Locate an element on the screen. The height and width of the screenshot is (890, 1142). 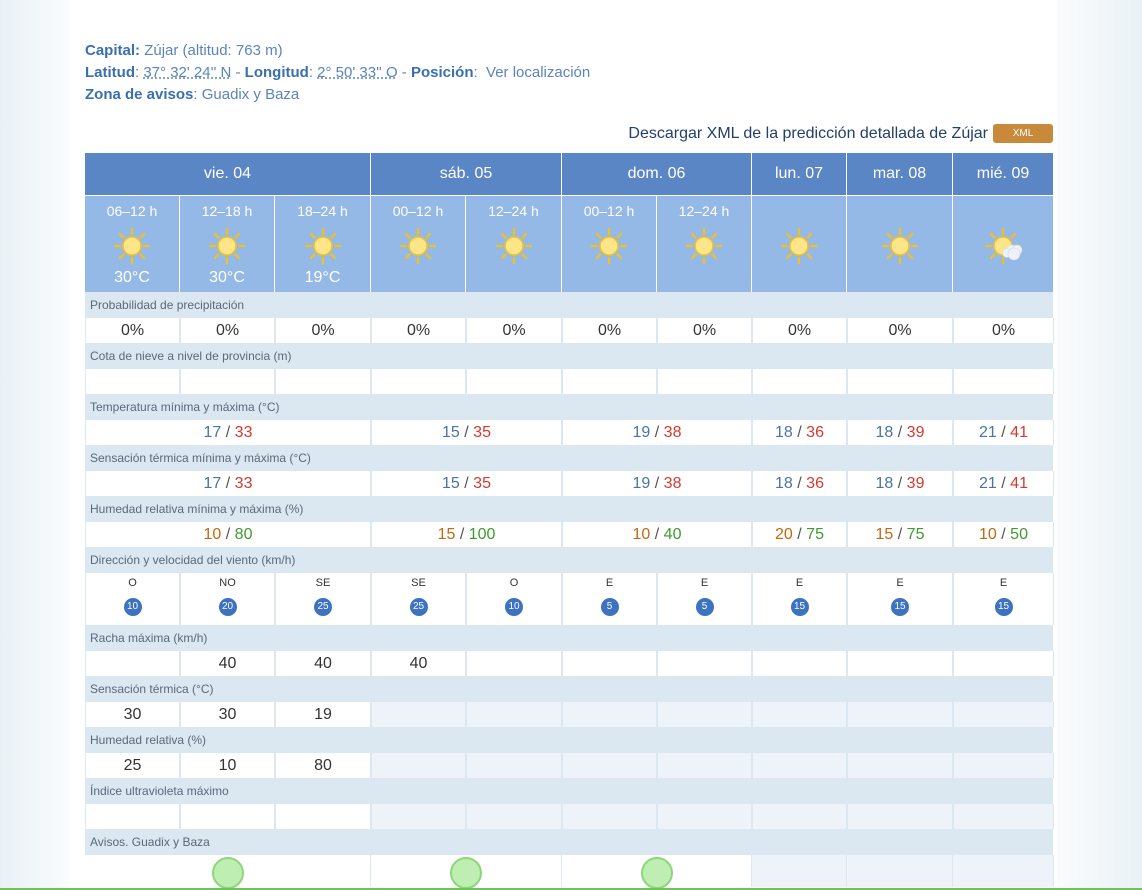
row-label-sens: Sensación térmica mínima y máxima (°C) is located at coordinates (569, 458).